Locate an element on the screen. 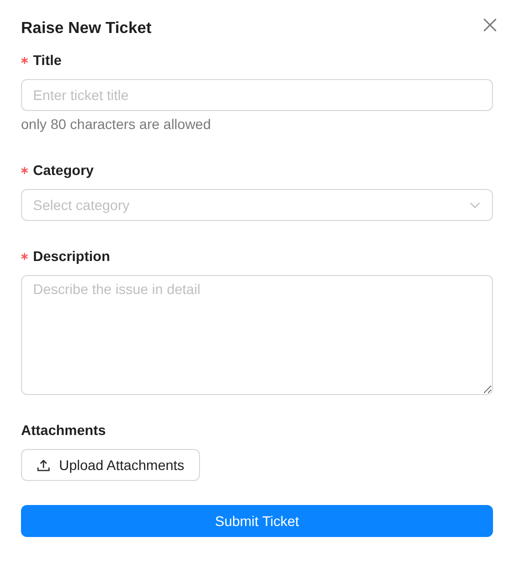 This screenshot has width=513, height=578. dialog-title: Raise New Ticket is located at coordinates (86, 29).